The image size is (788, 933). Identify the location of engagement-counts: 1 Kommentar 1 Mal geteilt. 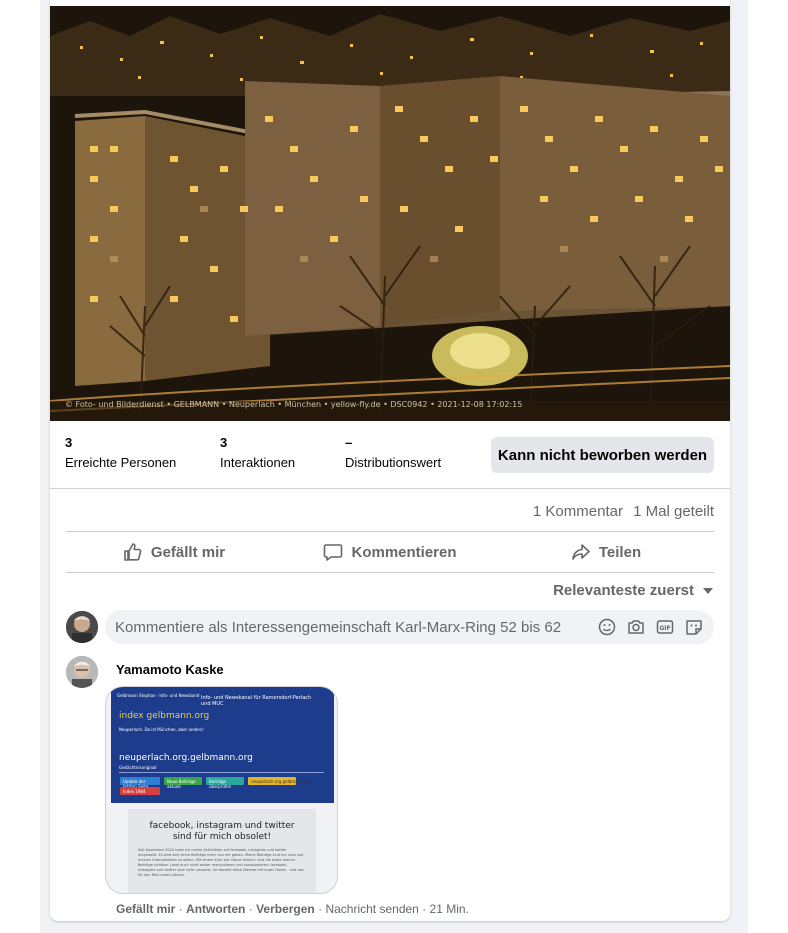
(623, 511).